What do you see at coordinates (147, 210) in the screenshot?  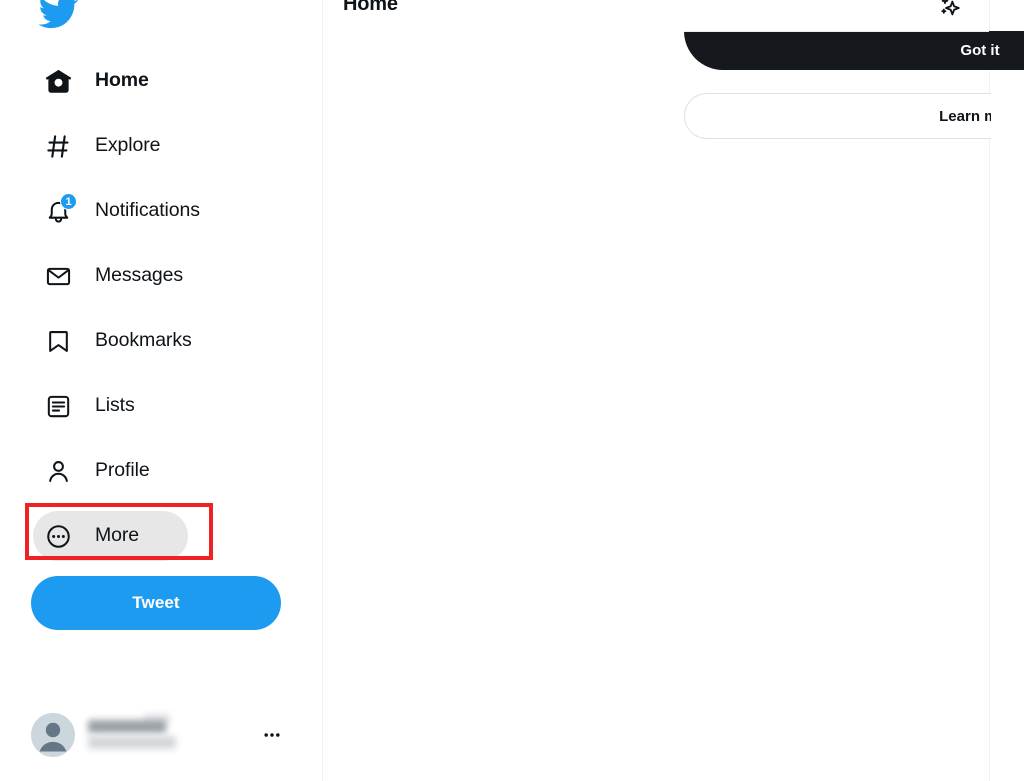 I see `sidebar-item-label: Notifications` at bounding box center [147, 210].